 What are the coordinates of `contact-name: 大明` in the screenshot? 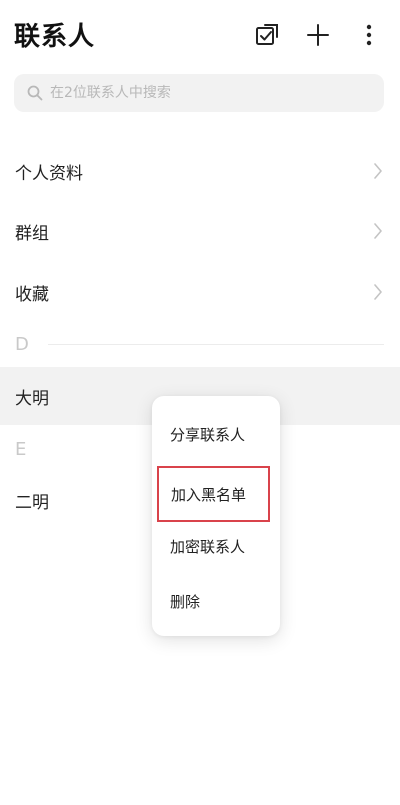 It's located at (32, 398).